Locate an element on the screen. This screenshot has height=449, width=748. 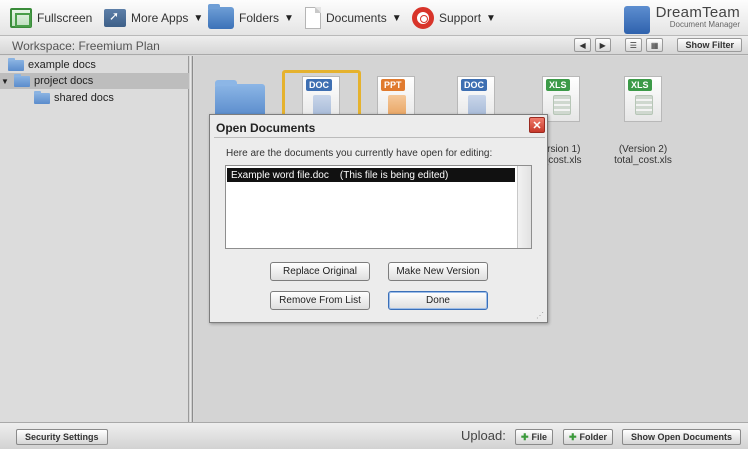
support-menu-button: Support ▼ is located at coordinates (454, 18).